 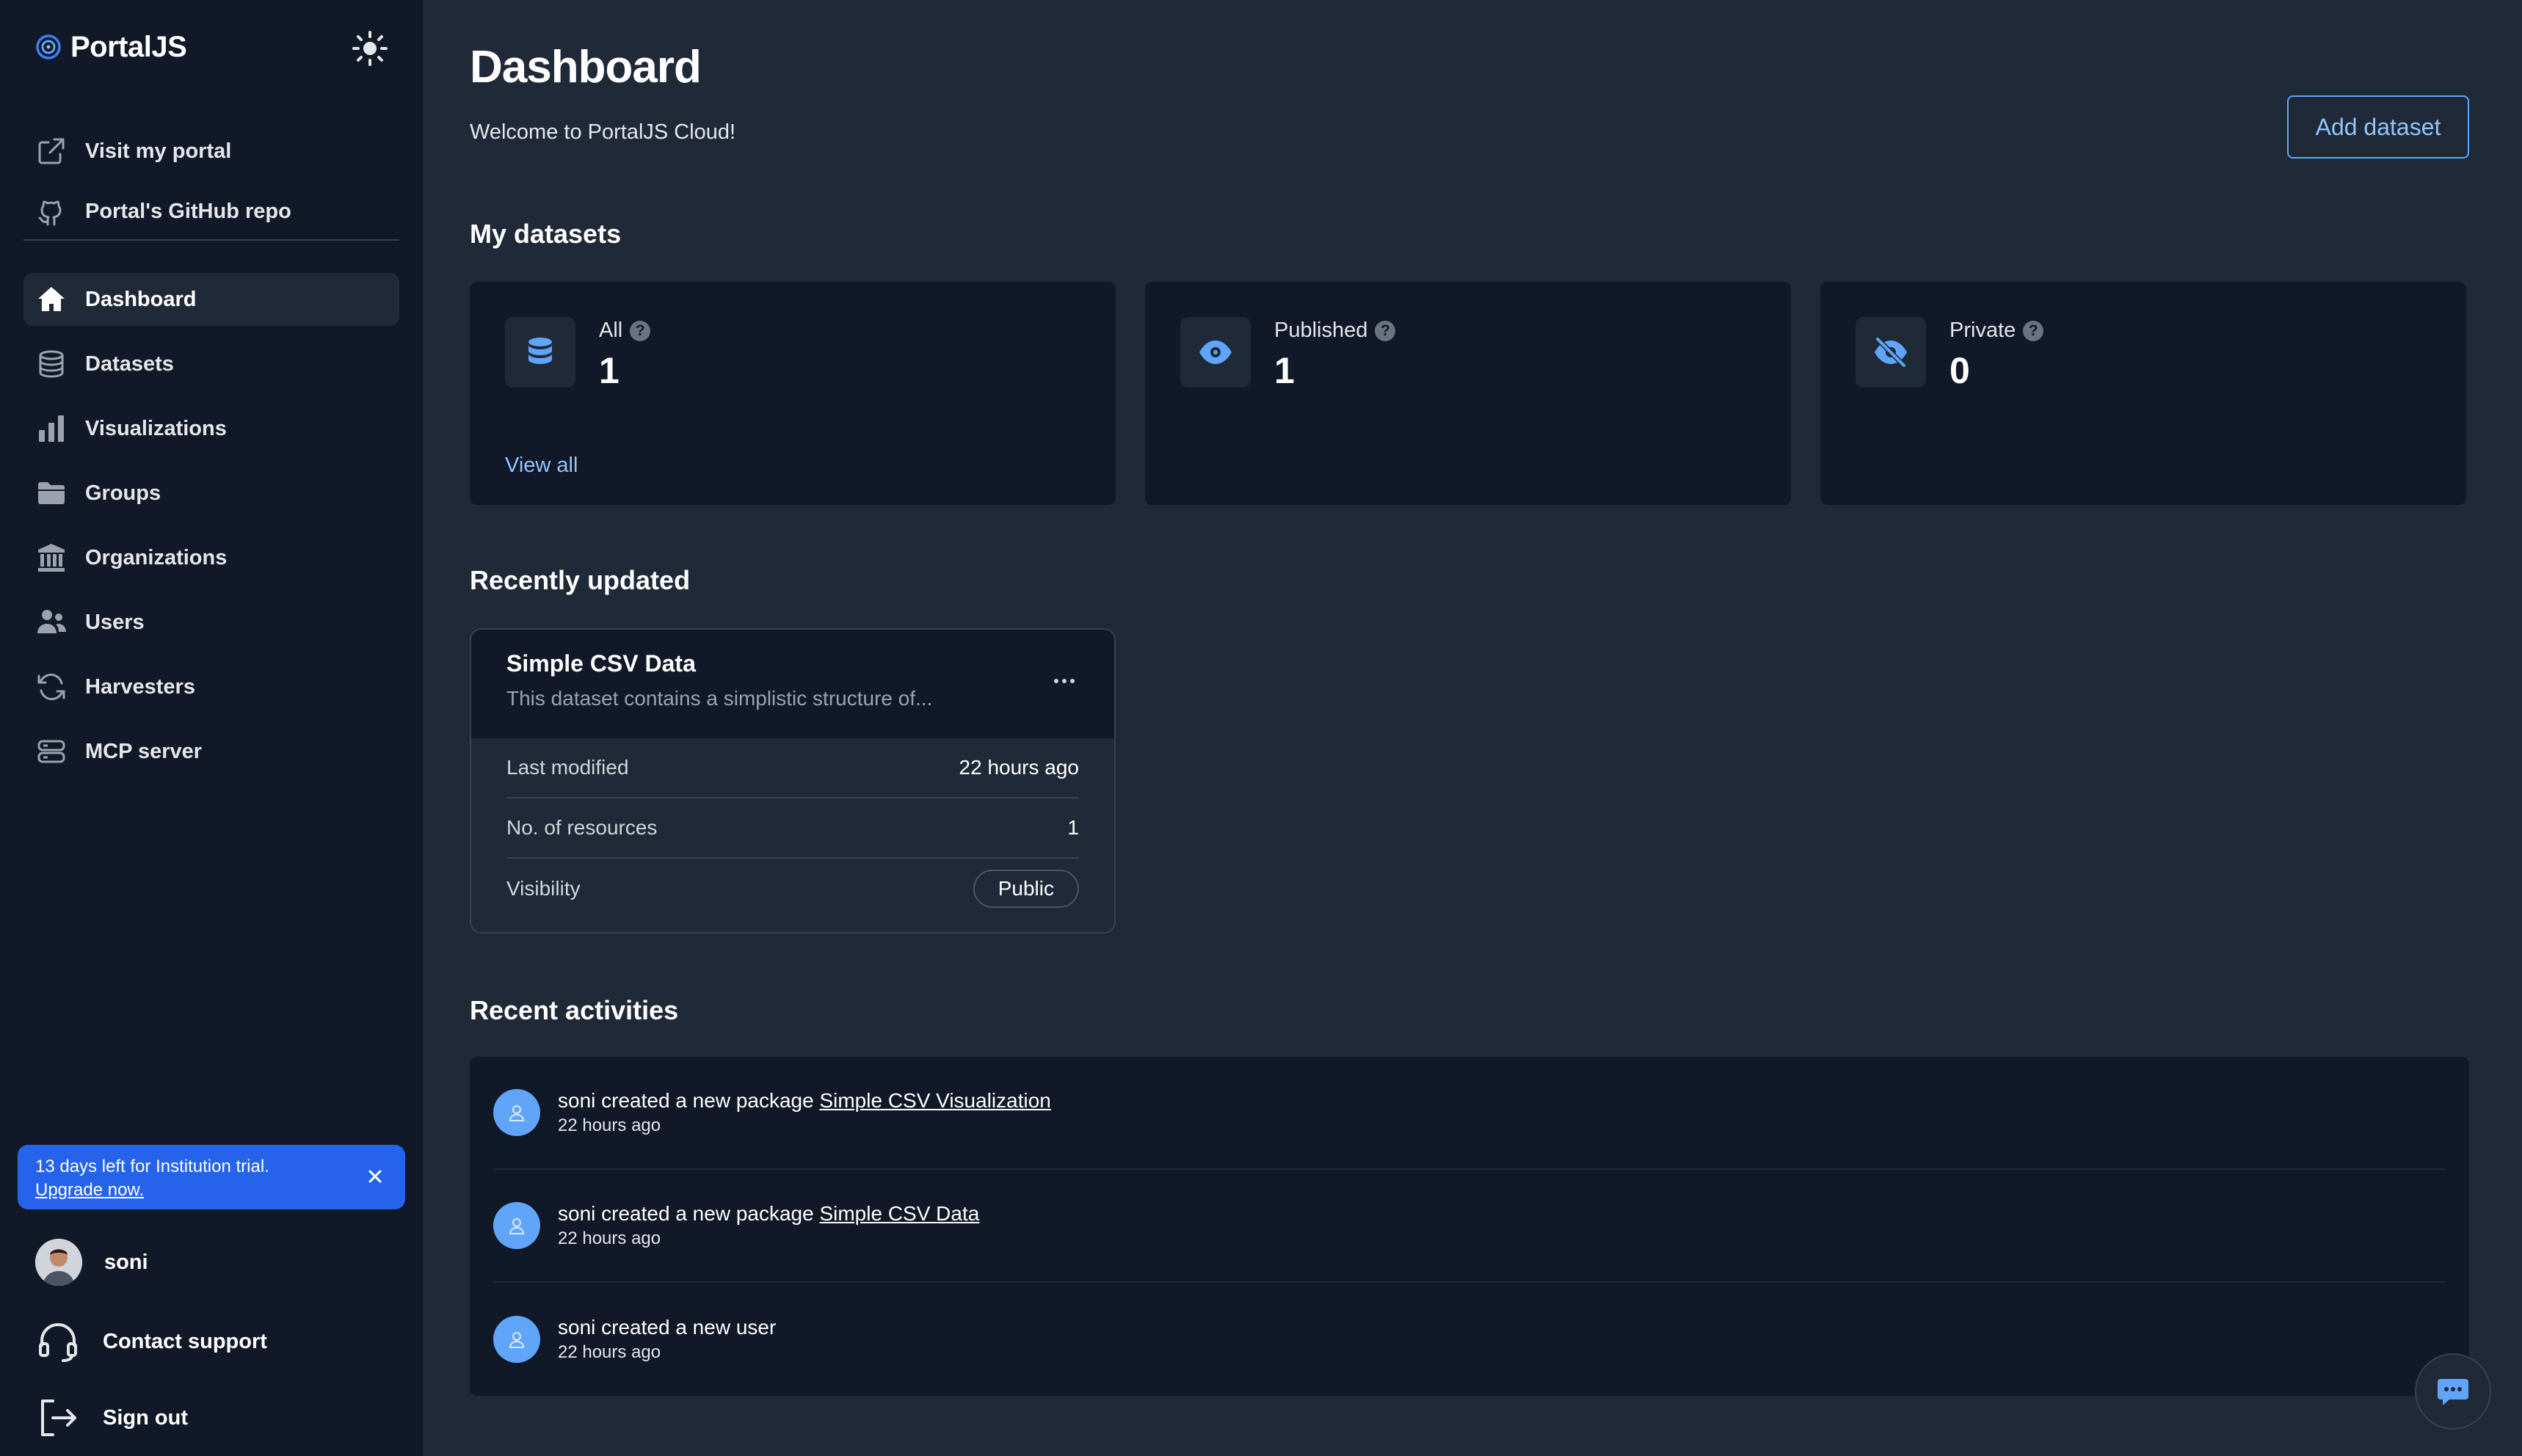 I want to click on user-name: soni, so click(x=126, y=1262).